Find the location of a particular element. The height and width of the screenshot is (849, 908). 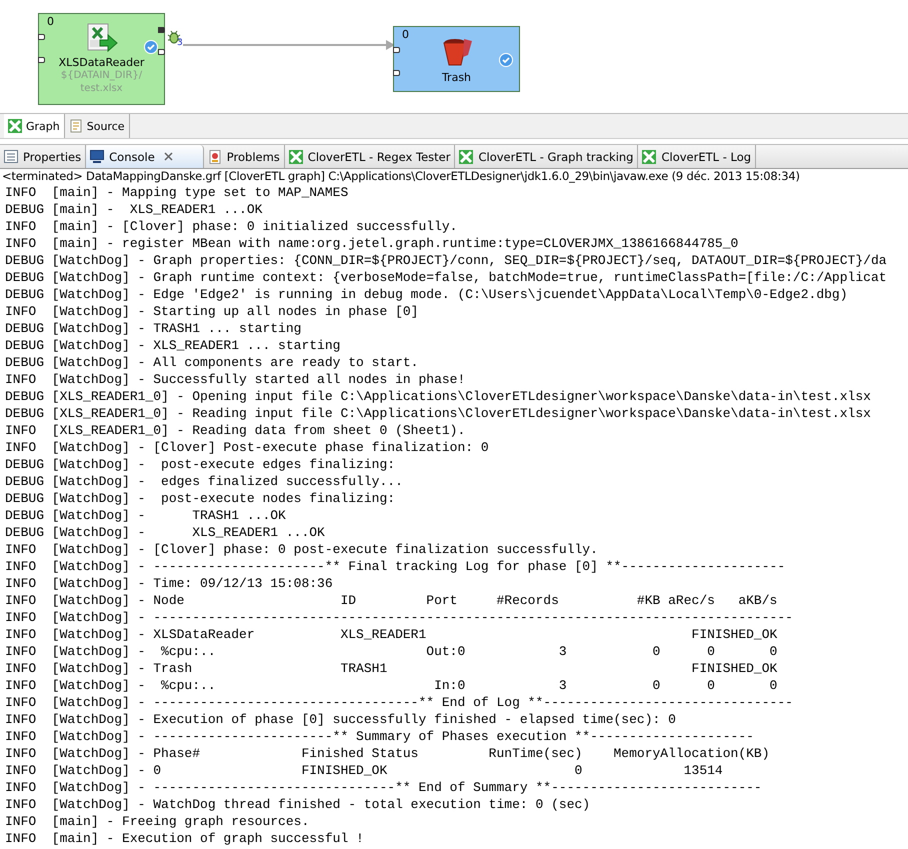

log-line: INFO [WatchDog] - Phase# Finished Status RunTime(sec) MemoryAllocation(KB) is located at coordinates (388, 753).